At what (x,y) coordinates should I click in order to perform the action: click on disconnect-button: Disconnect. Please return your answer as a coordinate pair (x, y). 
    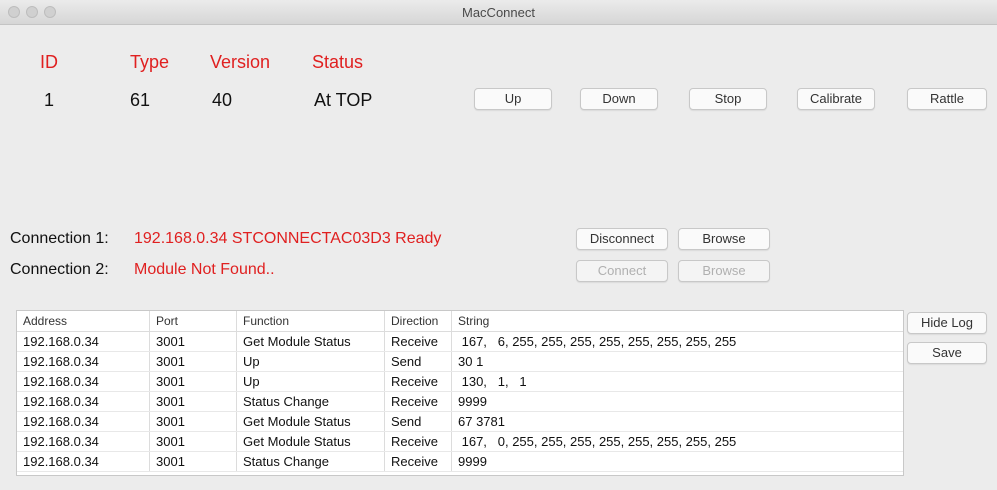
    Looking at the image, I should click on (622, 239).